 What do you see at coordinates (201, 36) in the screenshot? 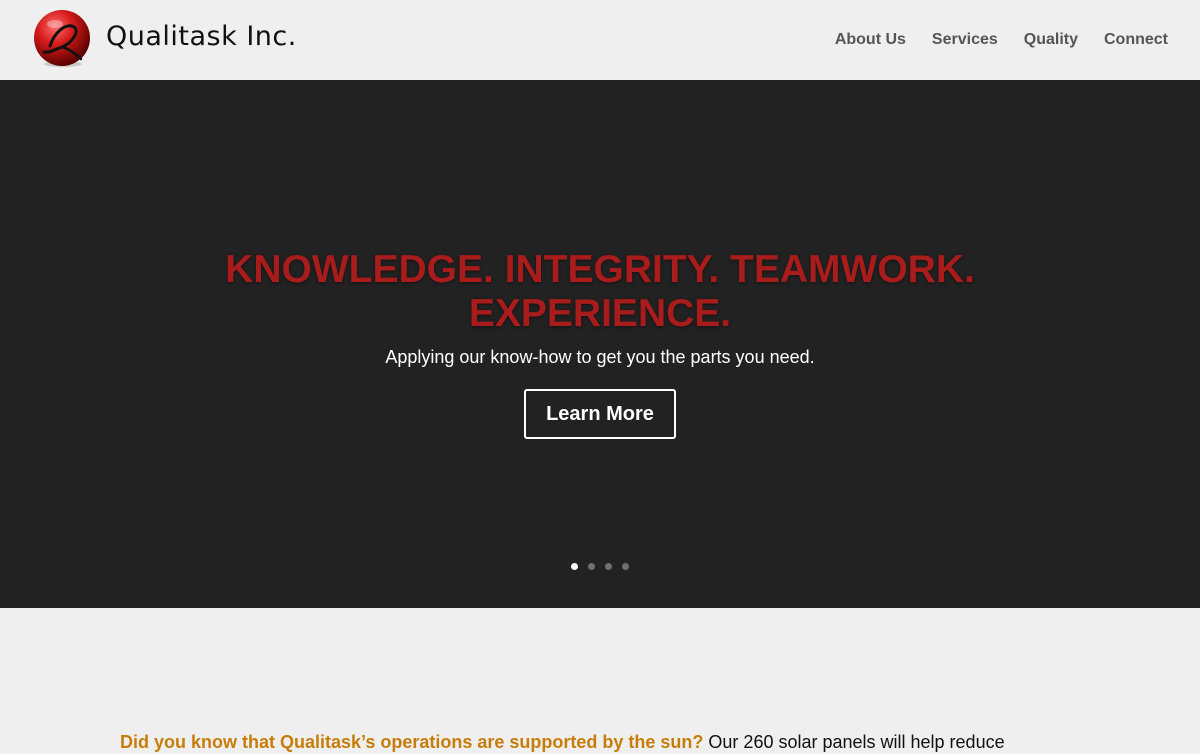
I see `logo-text: Qualitask Inc.` at bounding box center [201, 36].